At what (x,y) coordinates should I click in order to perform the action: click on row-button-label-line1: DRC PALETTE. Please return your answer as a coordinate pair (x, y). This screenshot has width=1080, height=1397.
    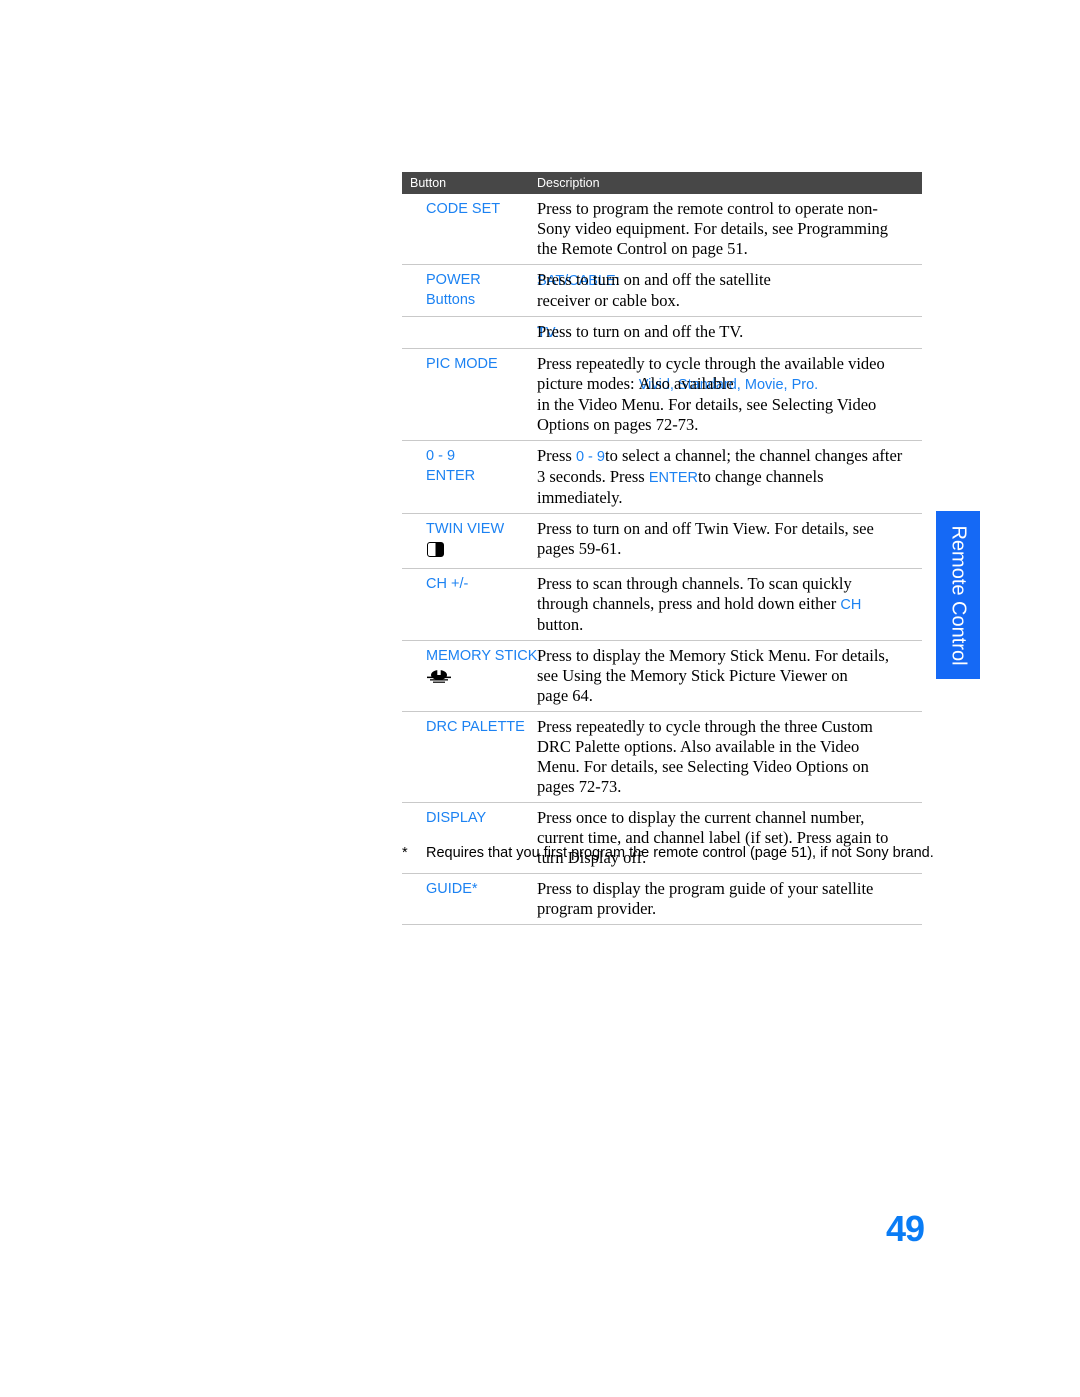
    Looking at the image, I should click on (475, 727).